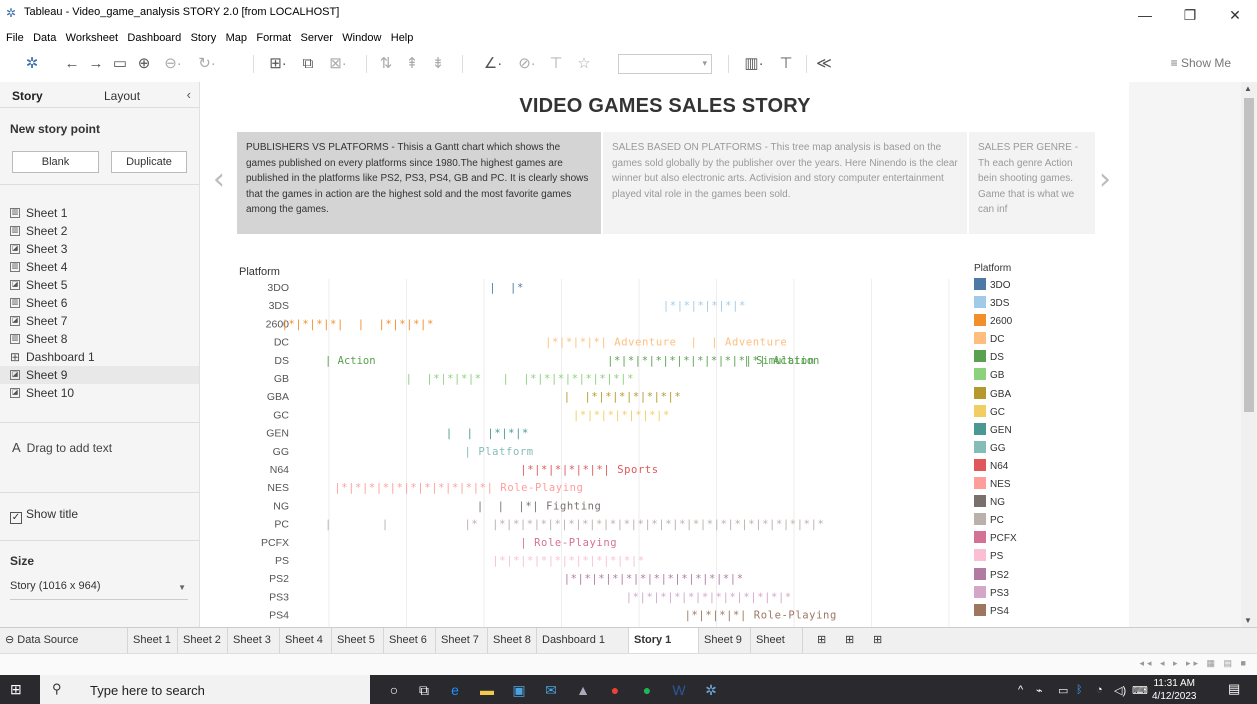 The image size is (1257, 704). What do you see at coordinates (254, 640) in the screenshot?
I see `sheet-tab: Sheet 3` at bounding box center [254, 640].